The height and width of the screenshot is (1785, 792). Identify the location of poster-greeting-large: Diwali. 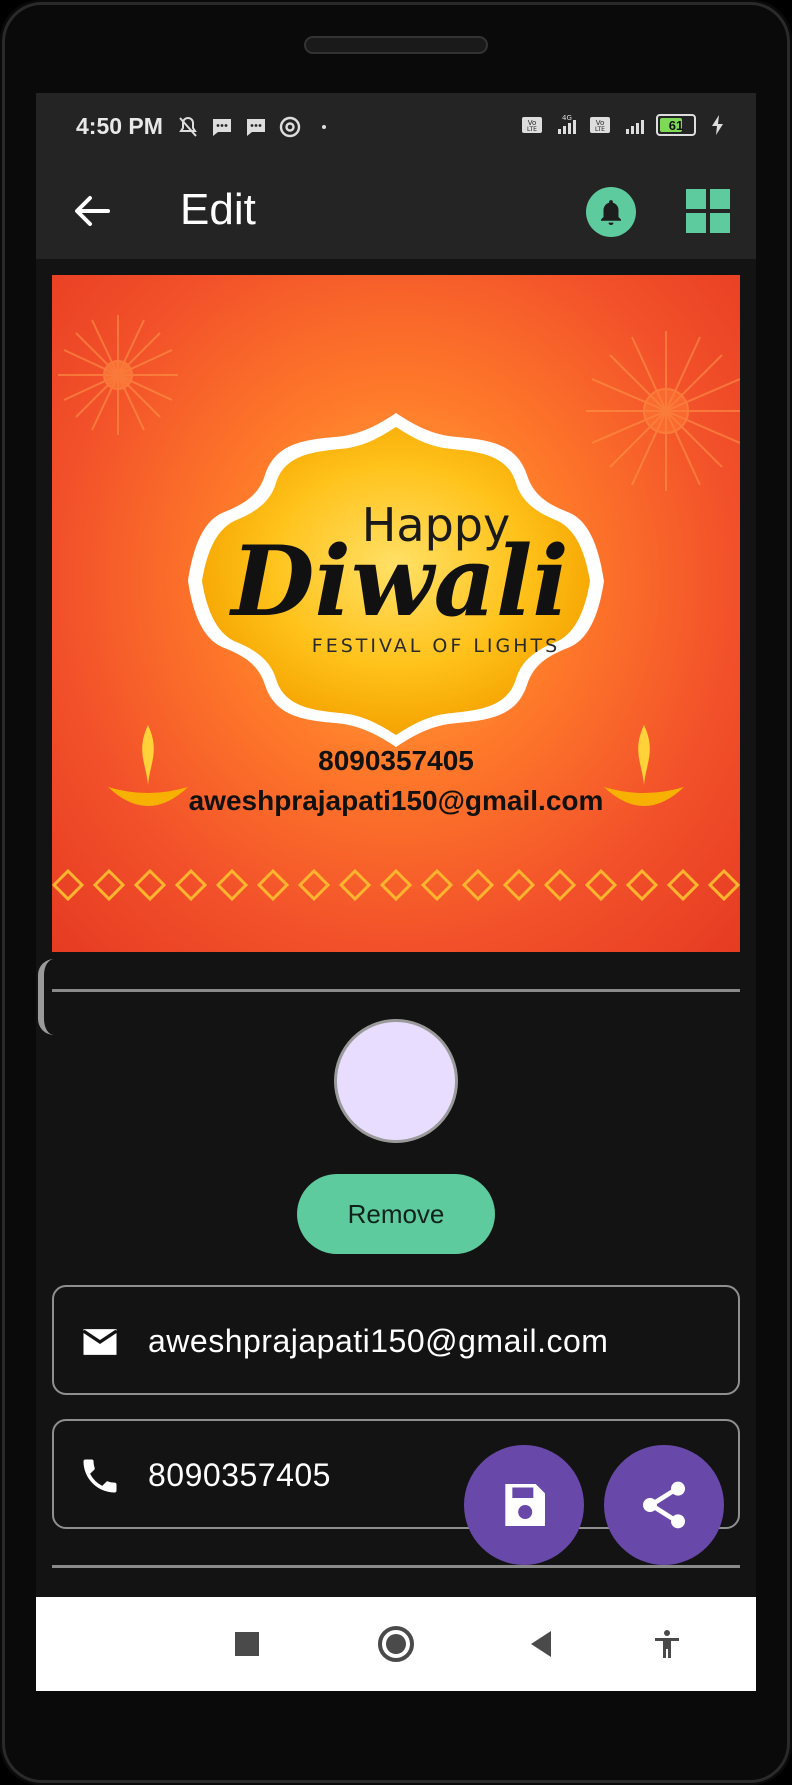
(398, 581).